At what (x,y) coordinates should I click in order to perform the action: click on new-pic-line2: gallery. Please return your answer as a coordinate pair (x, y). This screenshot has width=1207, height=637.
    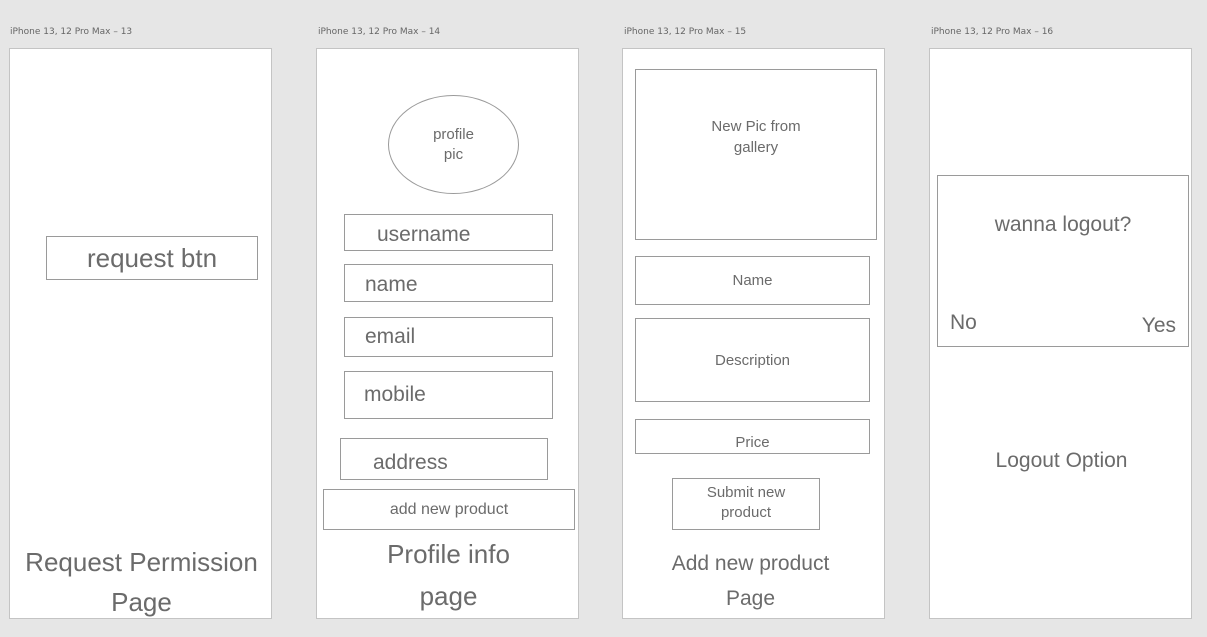
    Looking at the image, I should click on (756, 147).